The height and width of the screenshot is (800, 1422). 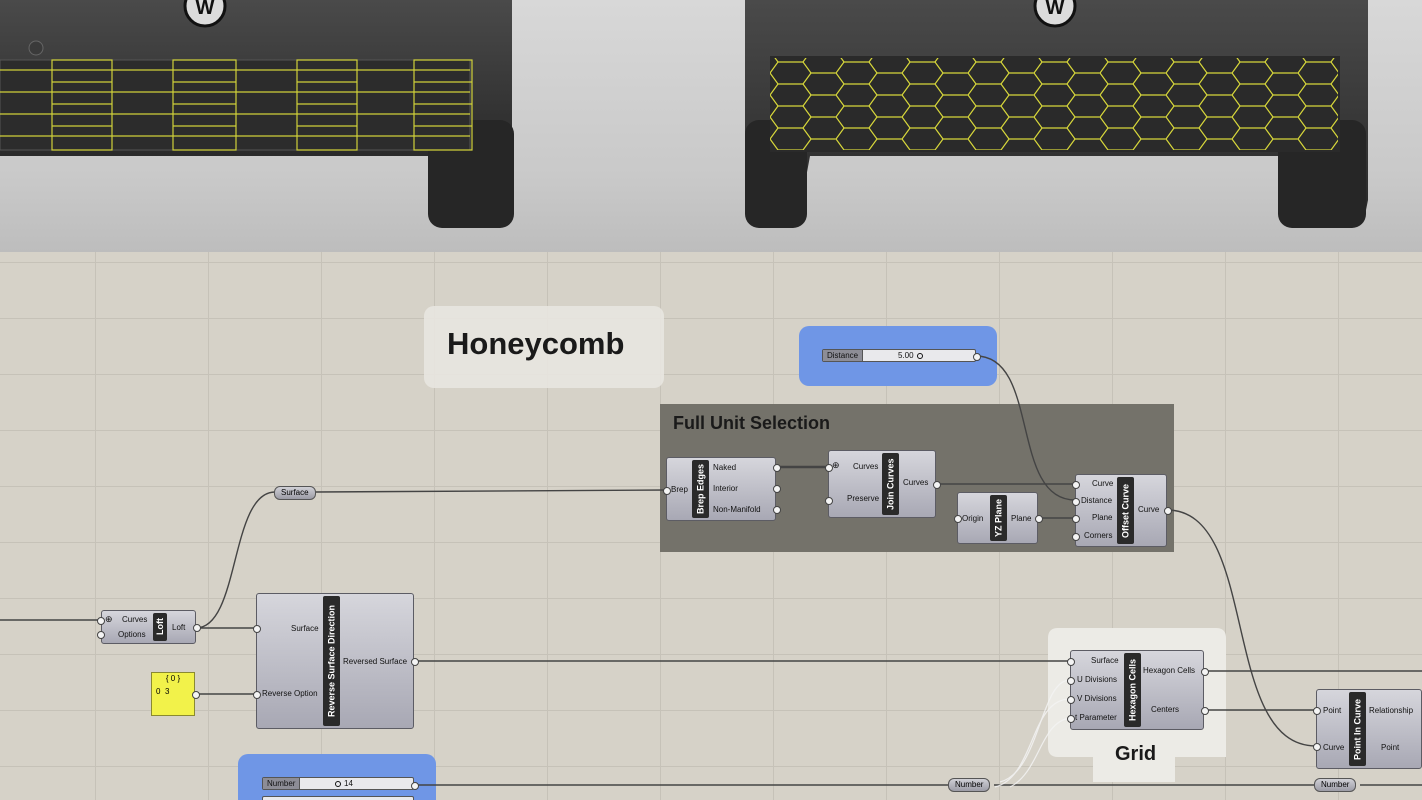 I want to click on hexagon-cells-core: Hexagon Cells, so click(x=1132, y=690).